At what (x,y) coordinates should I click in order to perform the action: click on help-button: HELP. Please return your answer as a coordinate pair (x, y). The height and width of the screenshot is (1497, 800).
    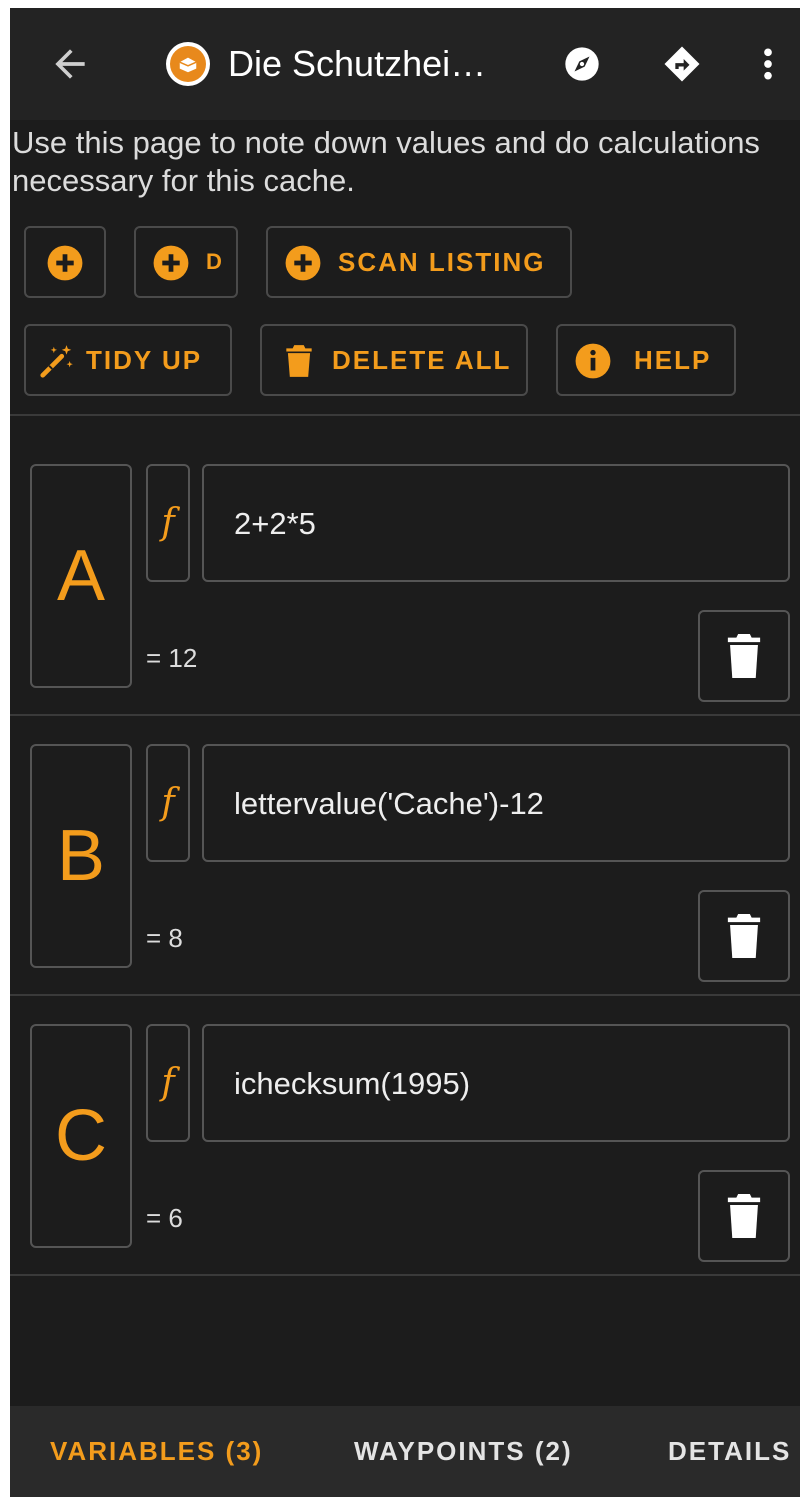
    Looking at the image, I should click on (646, 360).